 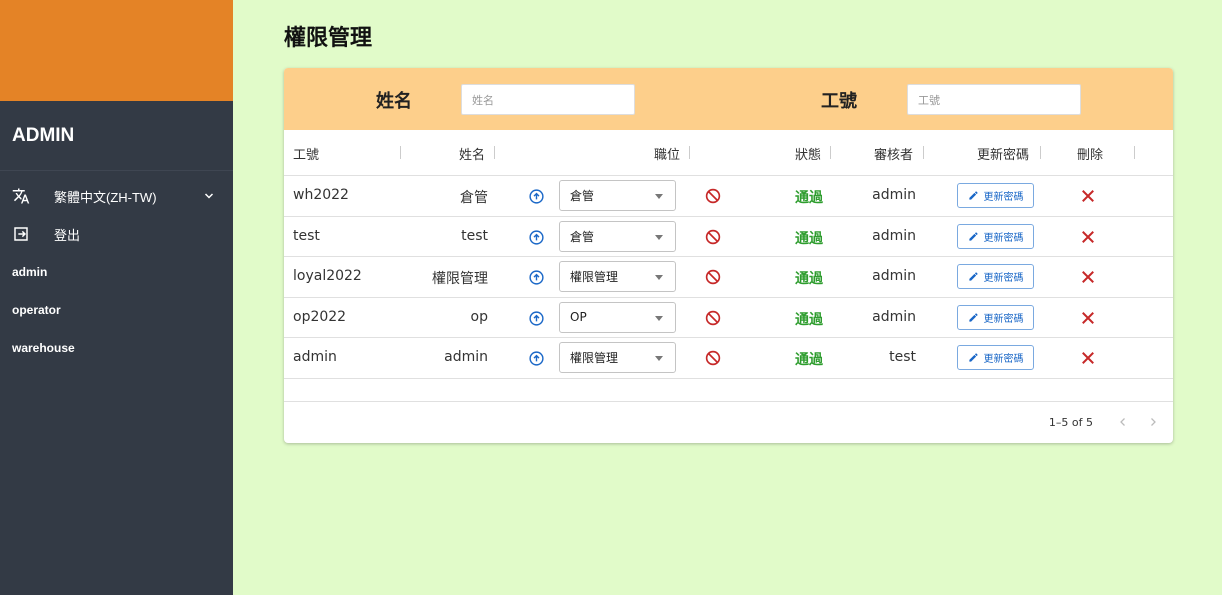 What do you see at coordinates (1153, 422) in the screenshot?
I see `next-page-icon` at bounding box center [1153, 422].